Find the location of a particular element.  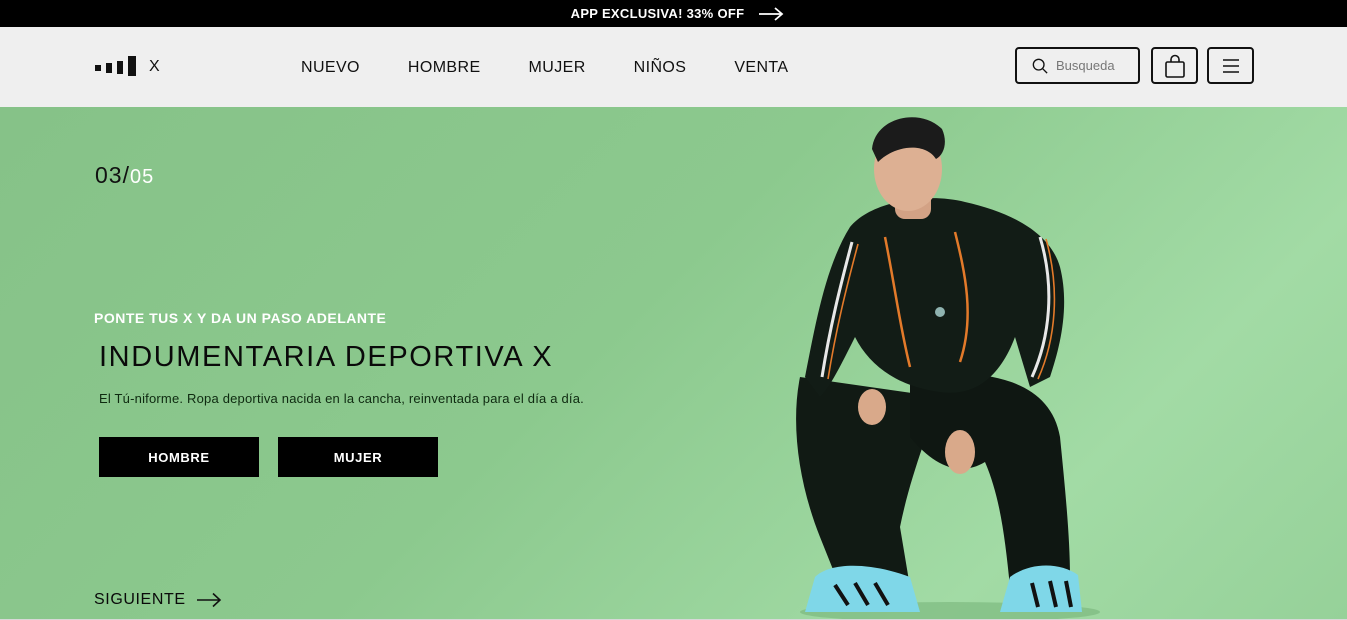

nav-item-venta: VENTA is located at coordinates (761, 68).